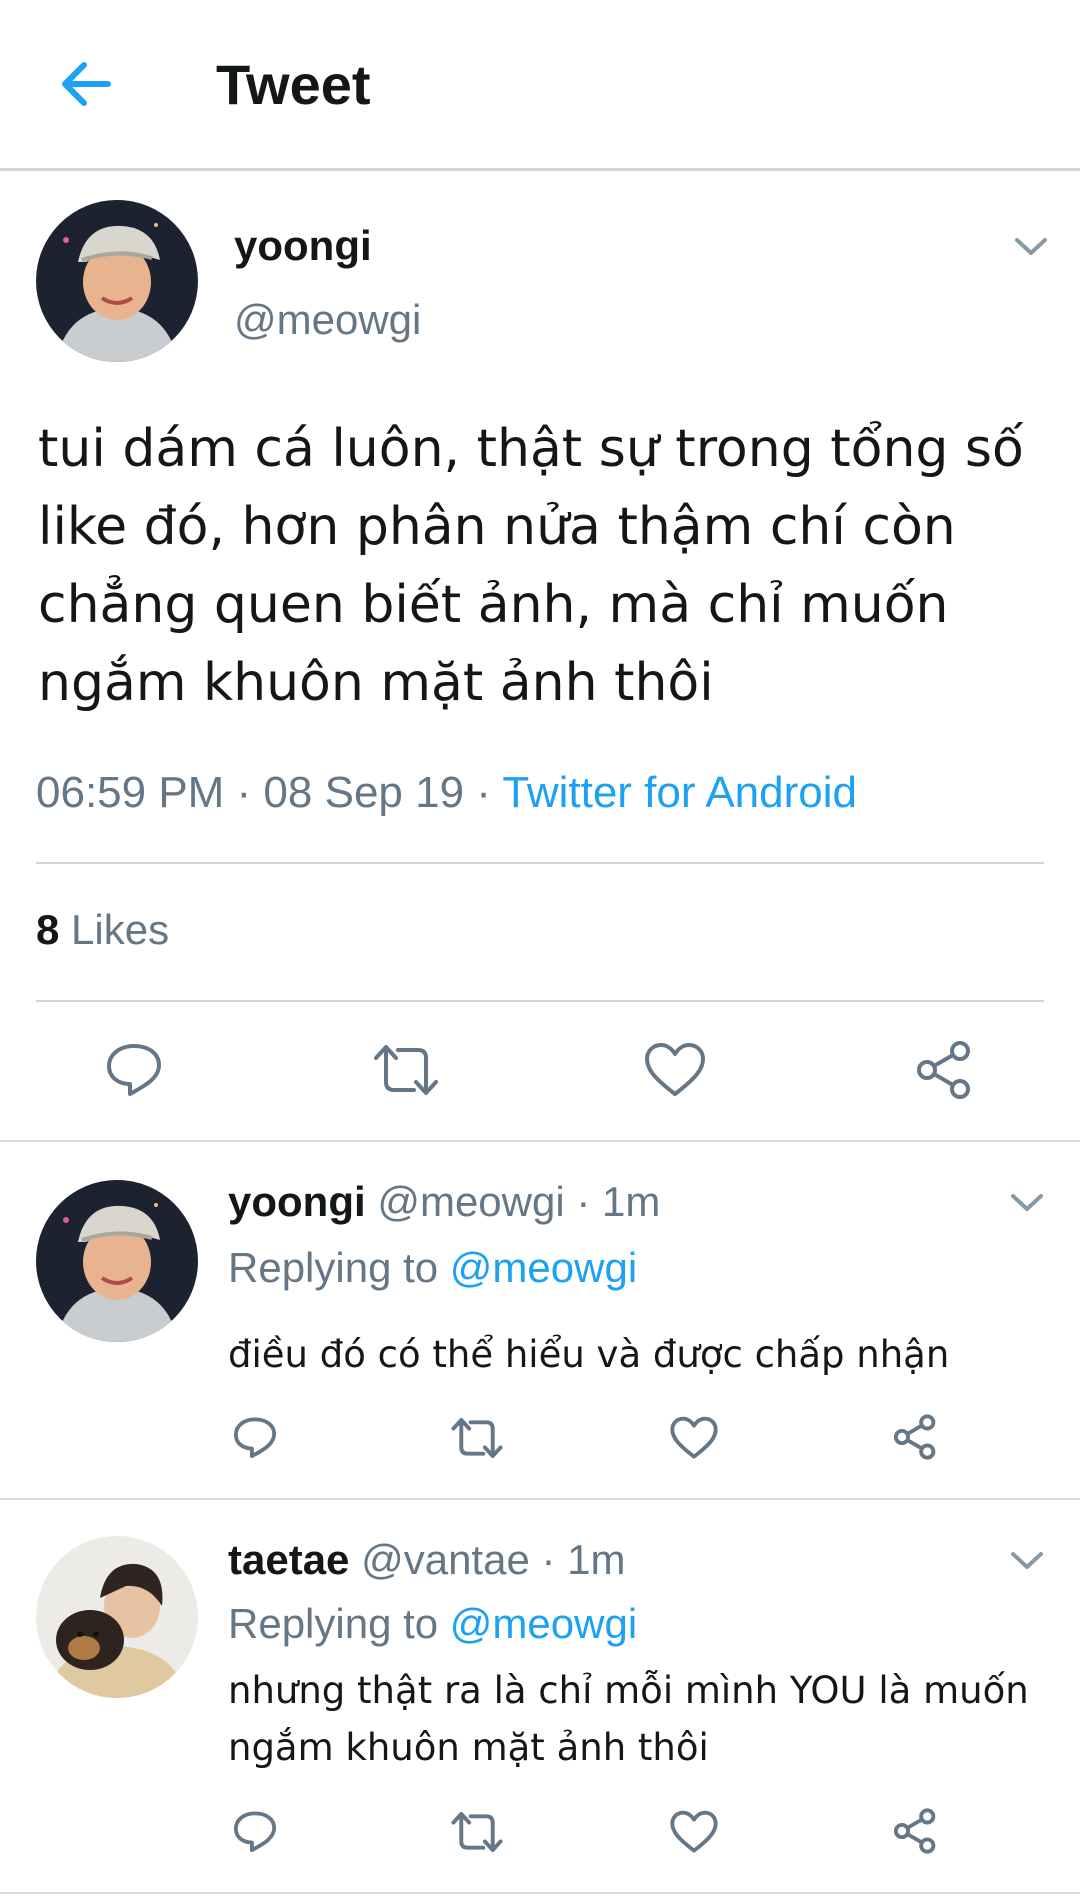 This screenshot has width=1080, height=1903. Describe the element at coordinates (293, 84) in the screenshot. I see `page-title: Tweet` at that location.